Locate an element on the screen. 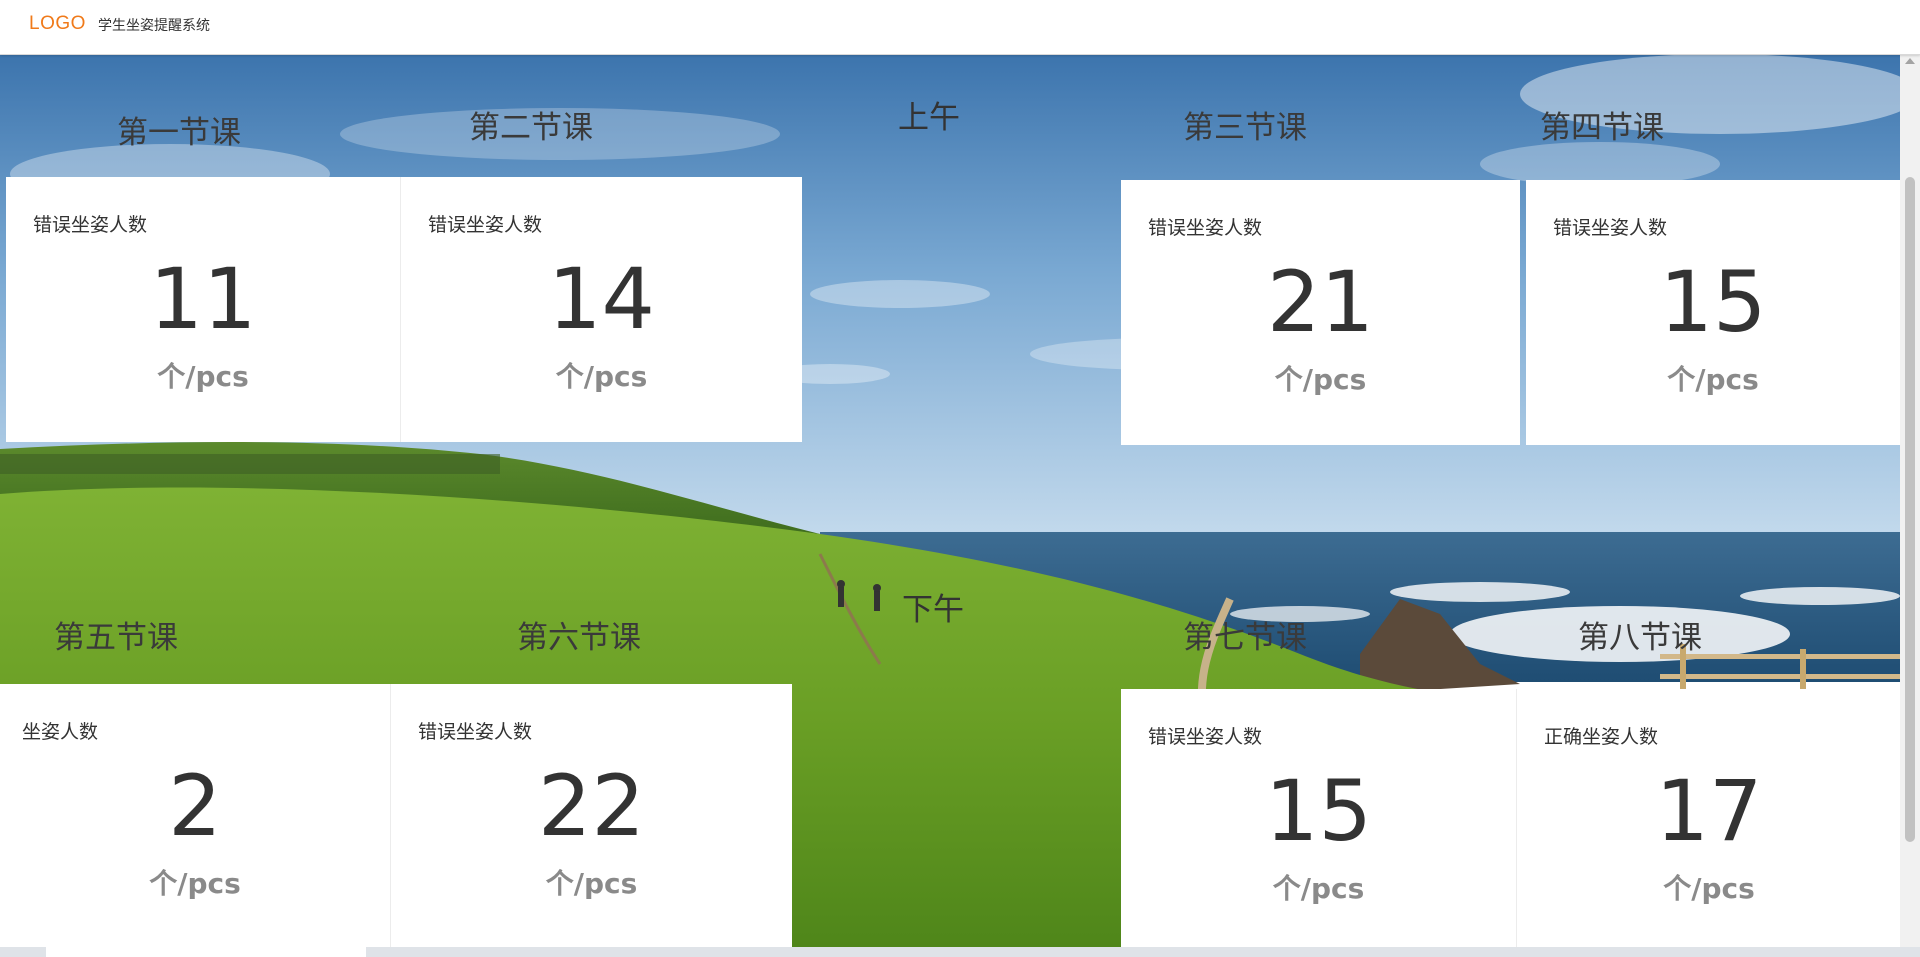 Image resolution: width=1920 pixels, height=957 pixels. logo: LOGO is located at coordinates (57, 24).